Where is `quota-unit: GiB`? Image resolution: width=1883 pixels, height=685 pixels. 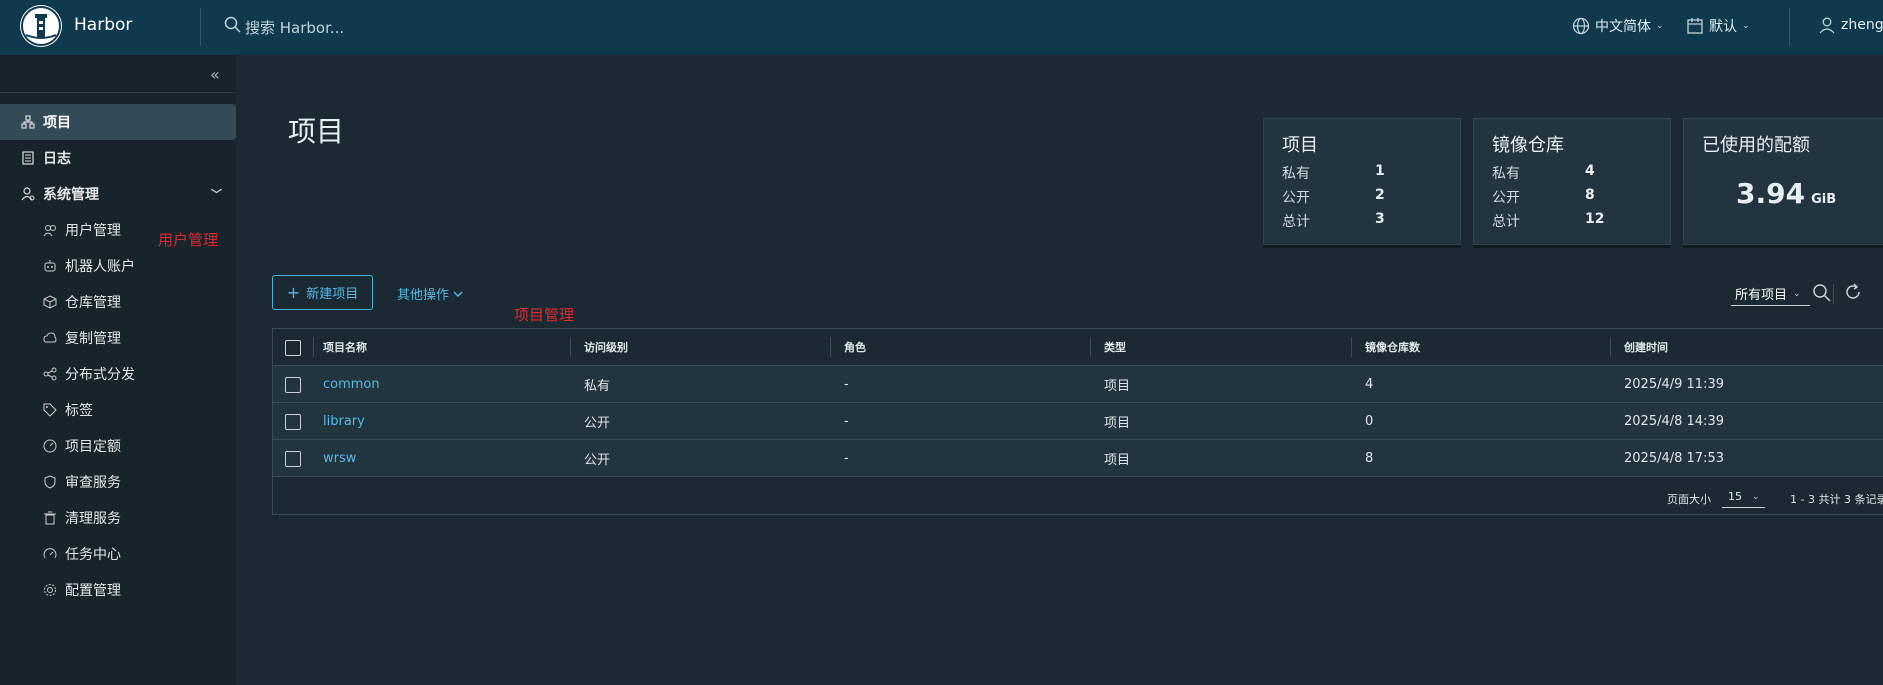 quota-unit: GiB is located at coordinates (1824, 199).